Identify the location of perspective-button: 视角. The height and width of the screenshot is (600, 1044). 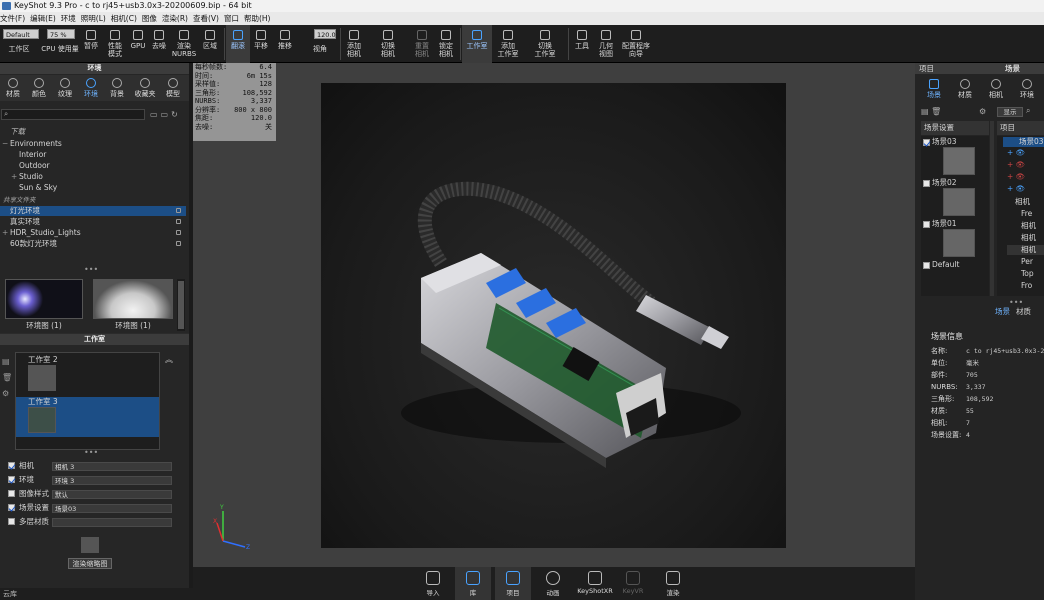
(320, 44).